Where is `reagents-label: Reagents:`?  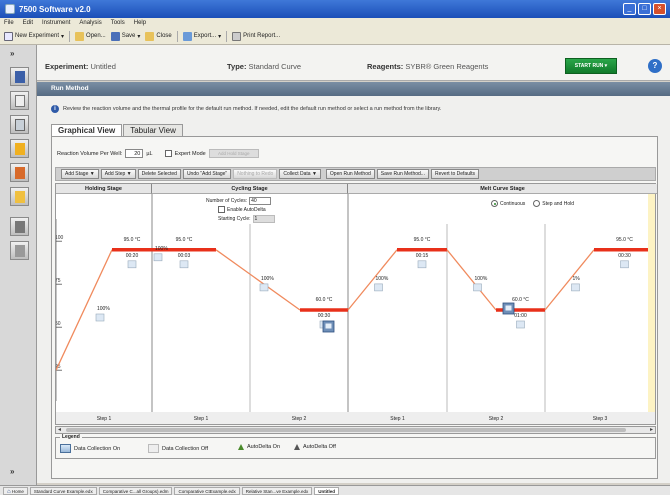 reagents-label: Reagents: is located at coordinates (385, 66).